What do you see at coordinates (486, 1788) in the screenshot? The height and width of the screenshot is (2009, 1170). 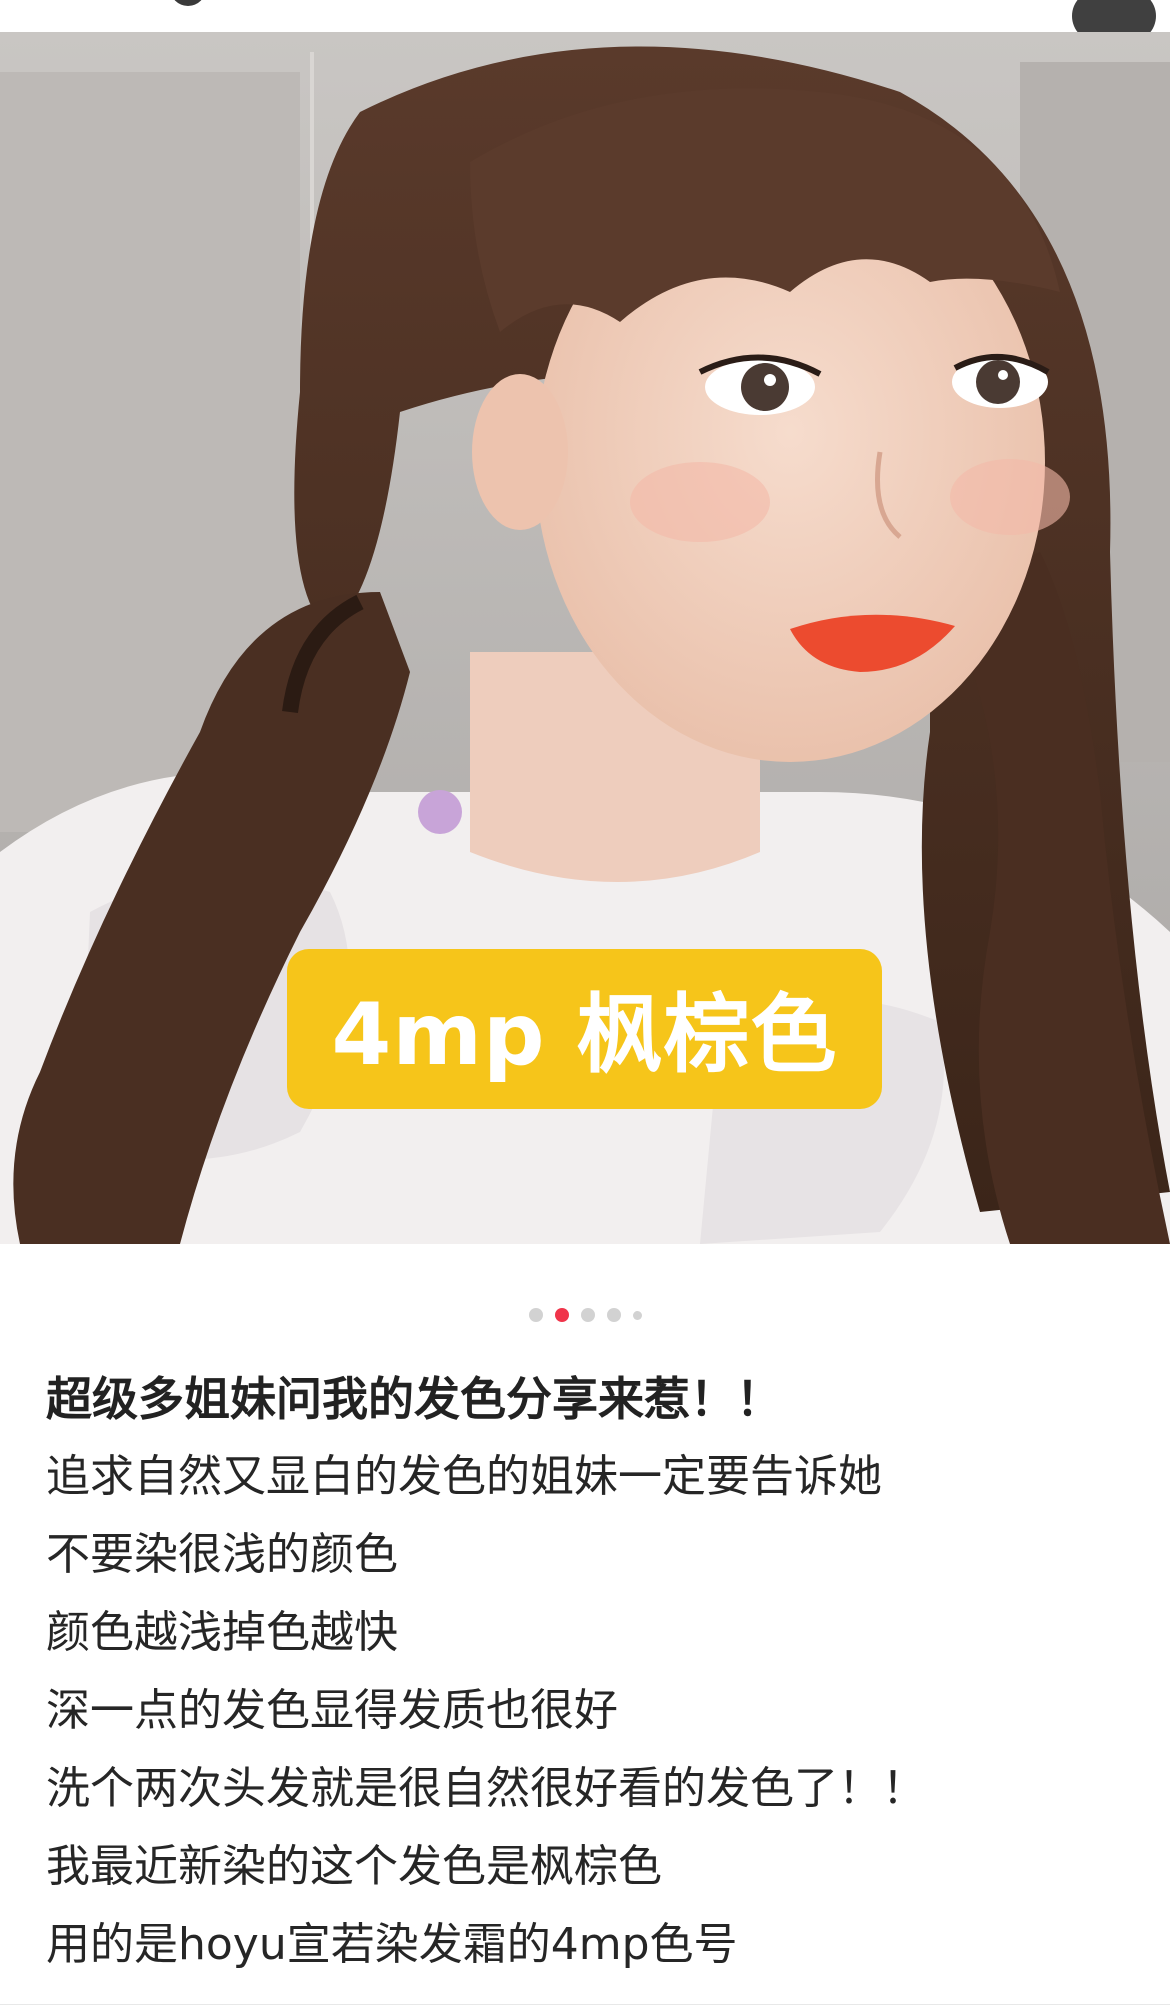 I see `post-line: 洗个两次头发就是很自然很好看的发色了！！` at bounding box center [486, 1788].